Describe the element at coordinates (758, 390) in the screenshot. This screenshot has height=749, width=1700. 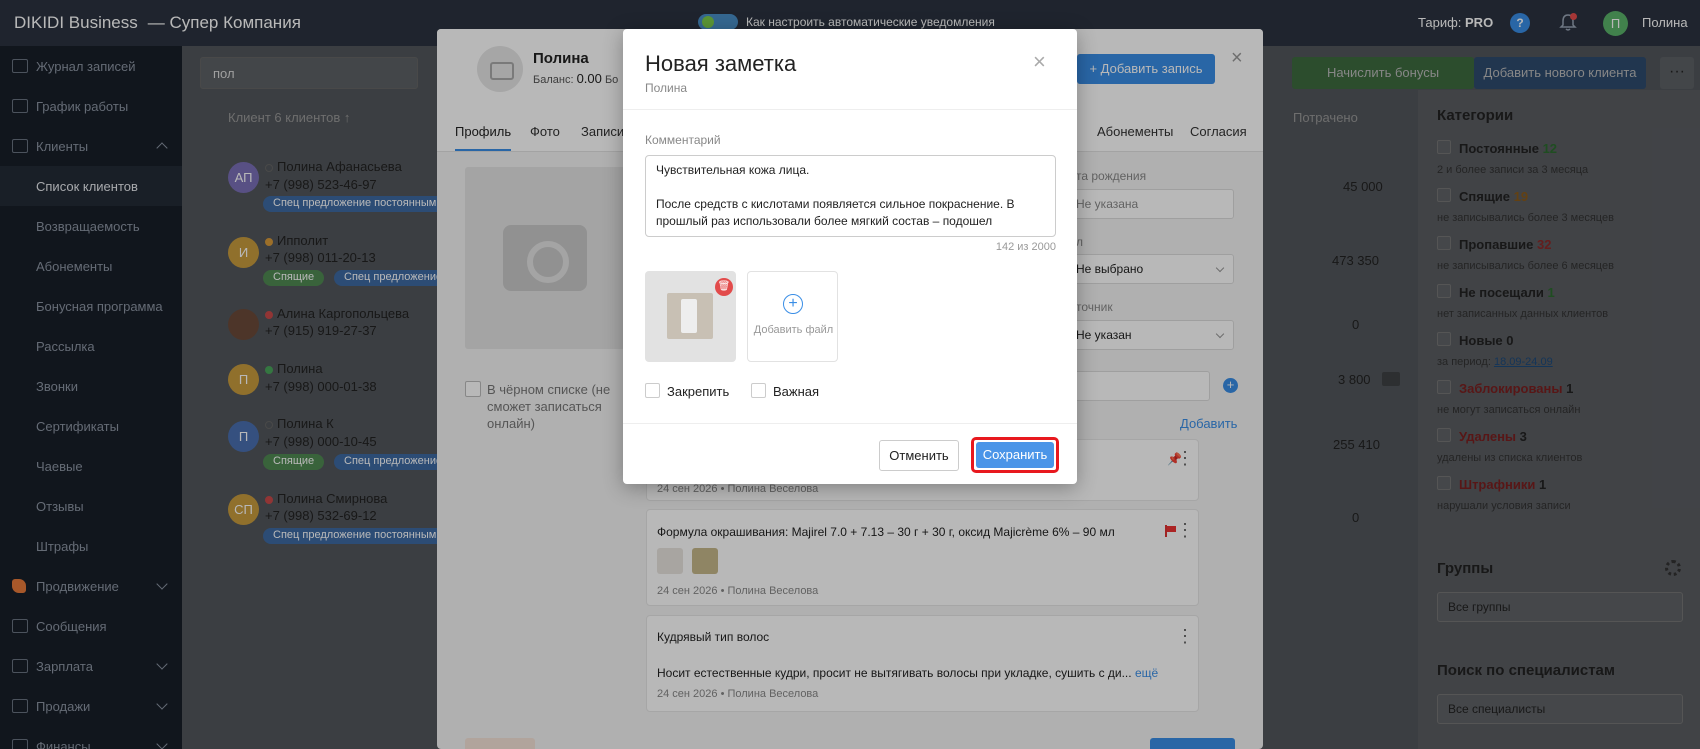
I see `important-checkbox` at that location.